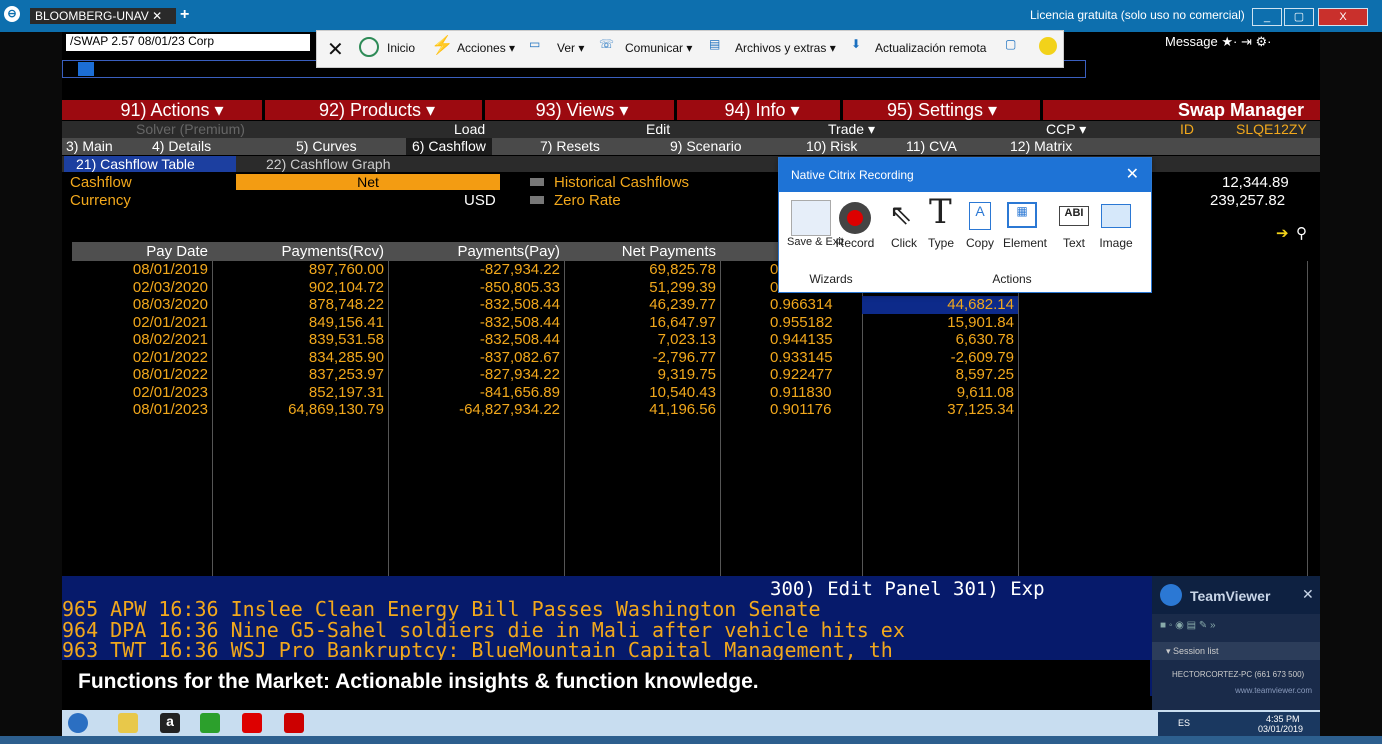 The image size is (1382, 744). What do you see at coordinates (377, 110) in the screenshot?
I see `products-menu: 92) Products ▾` at bounding box center [377, 110].